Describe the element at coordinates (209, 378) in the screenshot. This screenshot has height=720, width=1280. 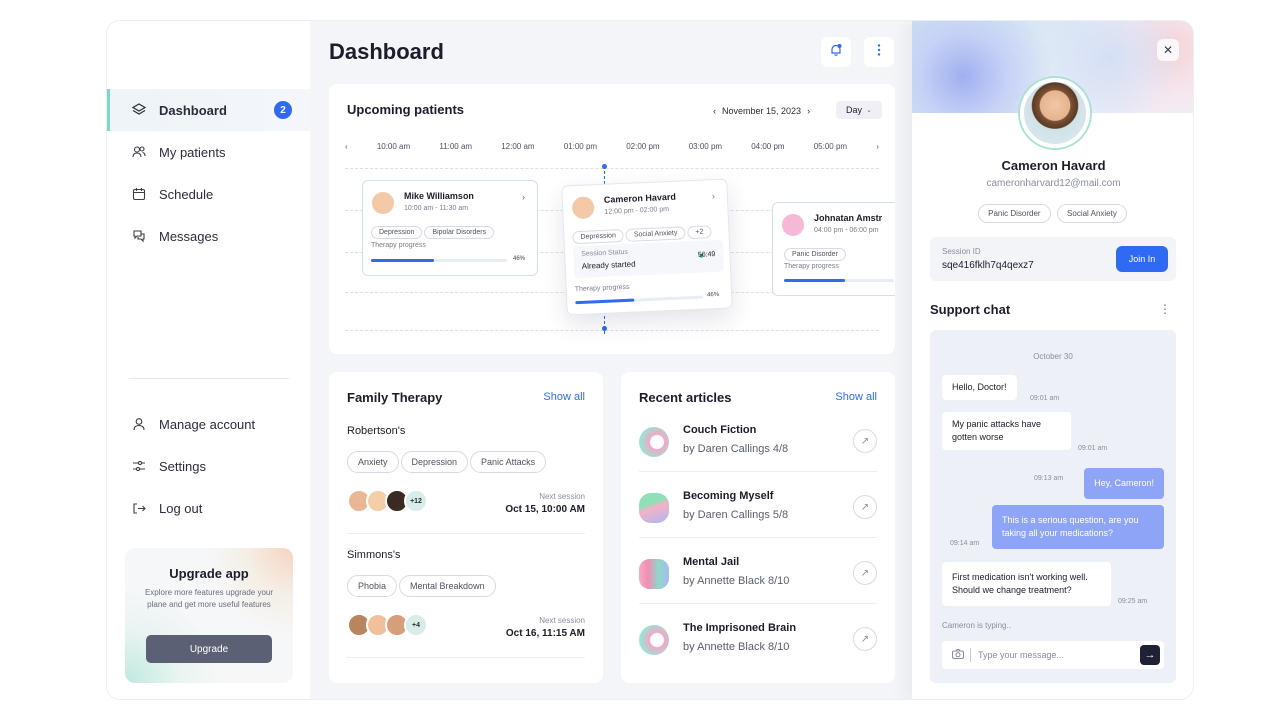
I see `sidebar-divider` at that location.